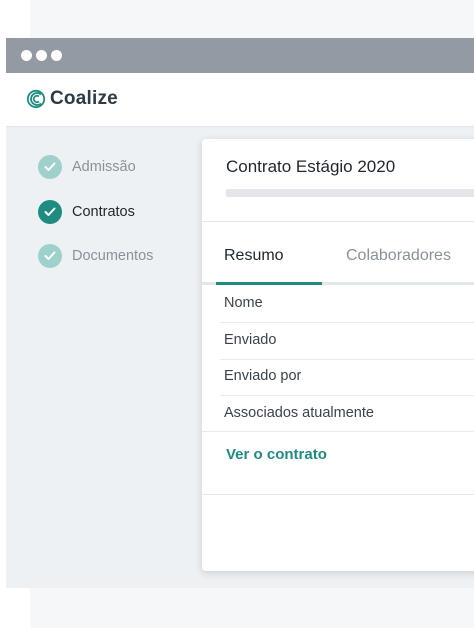 This screenshot has width=474, height=628. I want to click on field-associados: Associados atualmente, so click(299, 413).